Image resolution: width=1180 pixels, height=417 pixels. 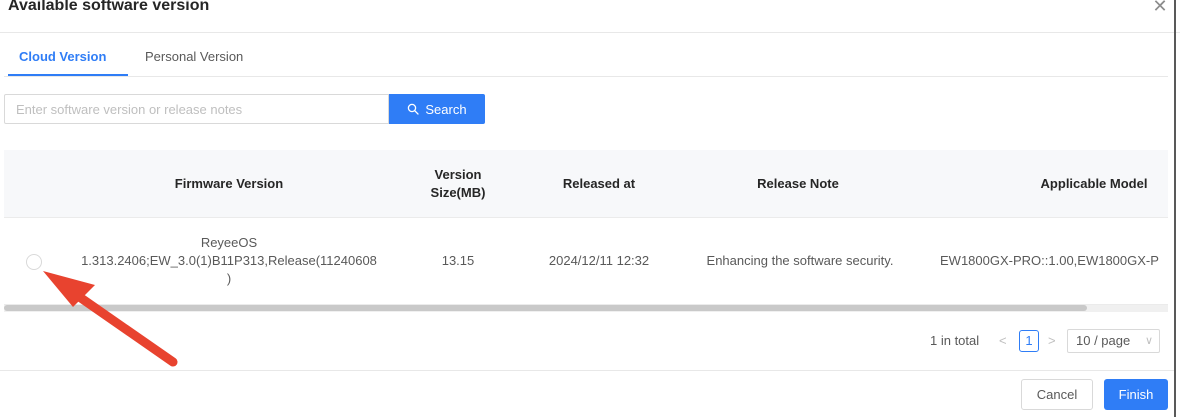 What do you see at coordinates (1003, 341) in the screenshot?
I see `prev-page-icon: <` at bounding box center [1003, 341].